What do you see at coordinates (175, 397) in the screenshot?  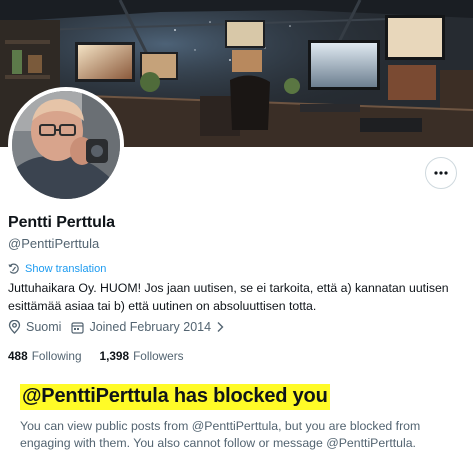 I see `blocked-notice-title: @PenttiPerttula has blocked you` at bounding box center [175, 397].